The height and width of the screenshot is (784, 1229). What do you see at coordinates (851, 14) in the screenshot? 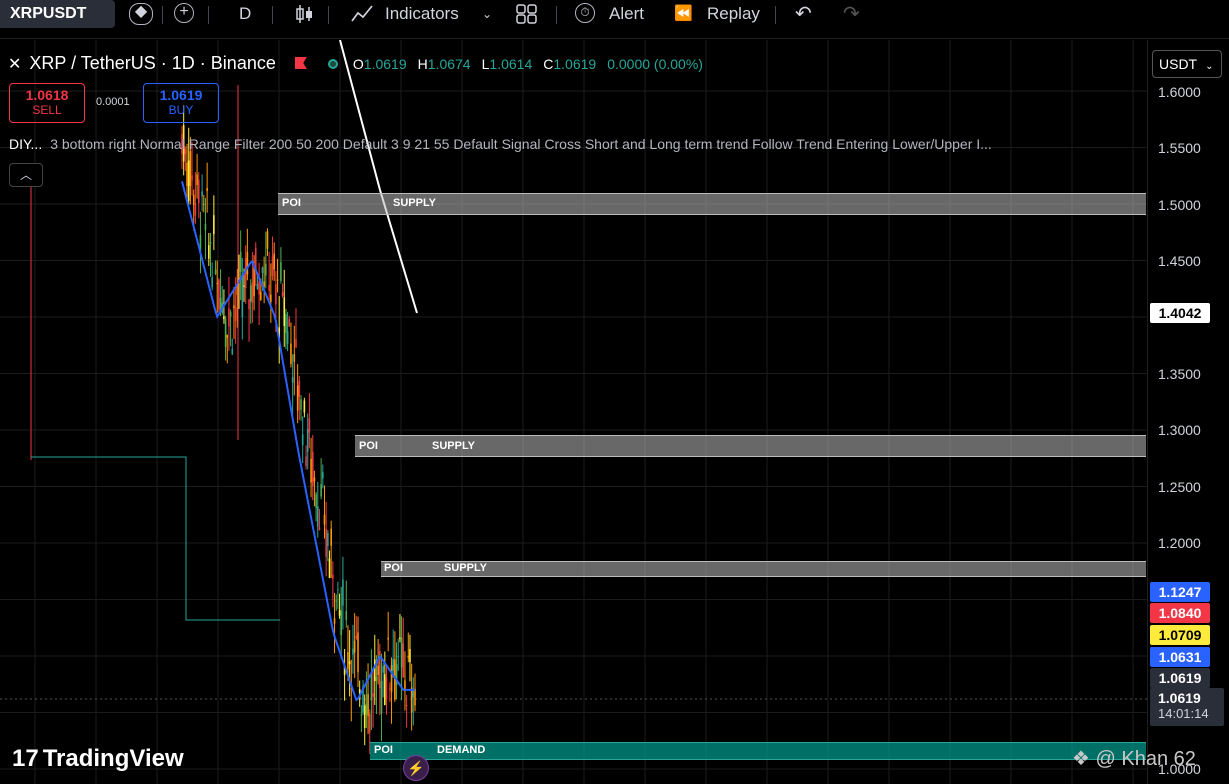
I see `redo-icon: ↷` at bounding box center [851, 14].